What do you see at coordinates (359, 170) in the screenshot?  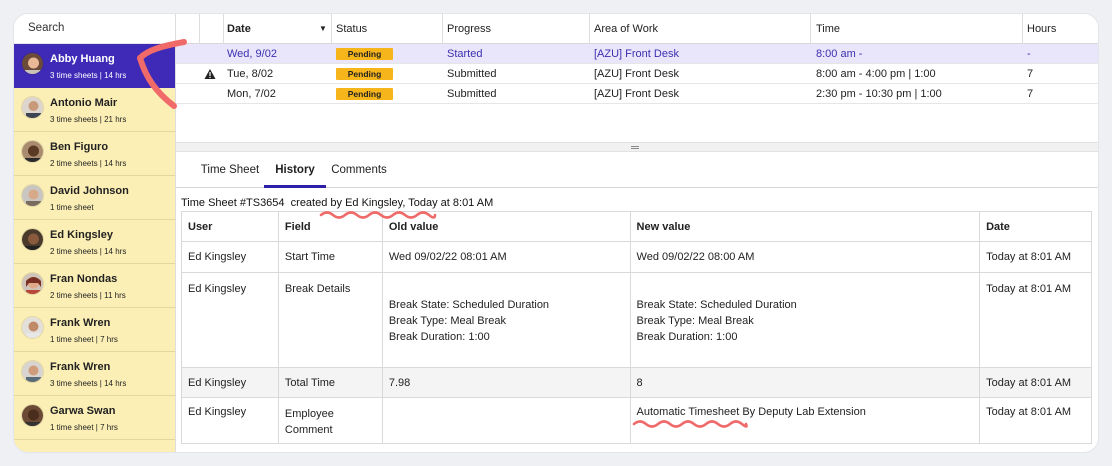 I see `tab-comments: Comments` at bounding box center [359, 170].